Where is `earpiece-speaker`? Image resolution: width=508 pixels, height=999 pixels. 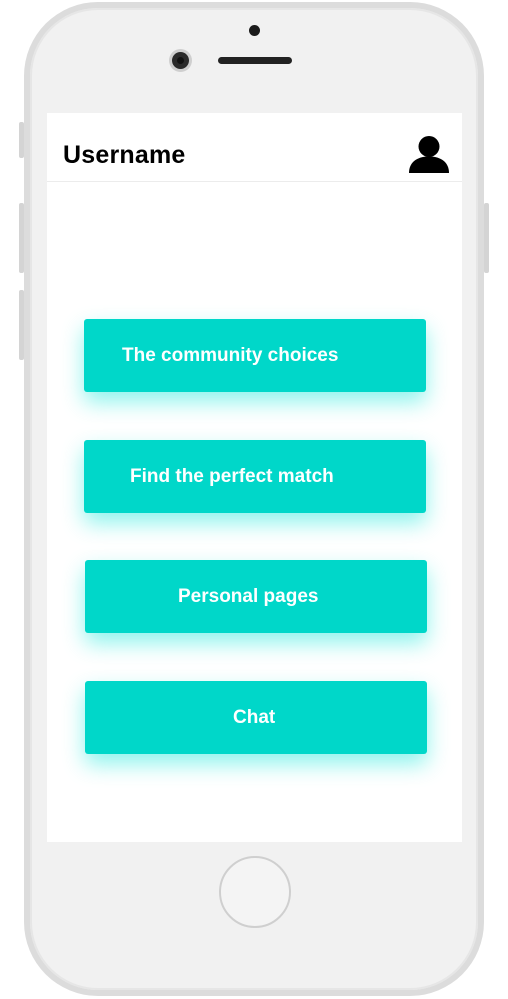
earpiece-speaker is located at coordinates (255, 60).